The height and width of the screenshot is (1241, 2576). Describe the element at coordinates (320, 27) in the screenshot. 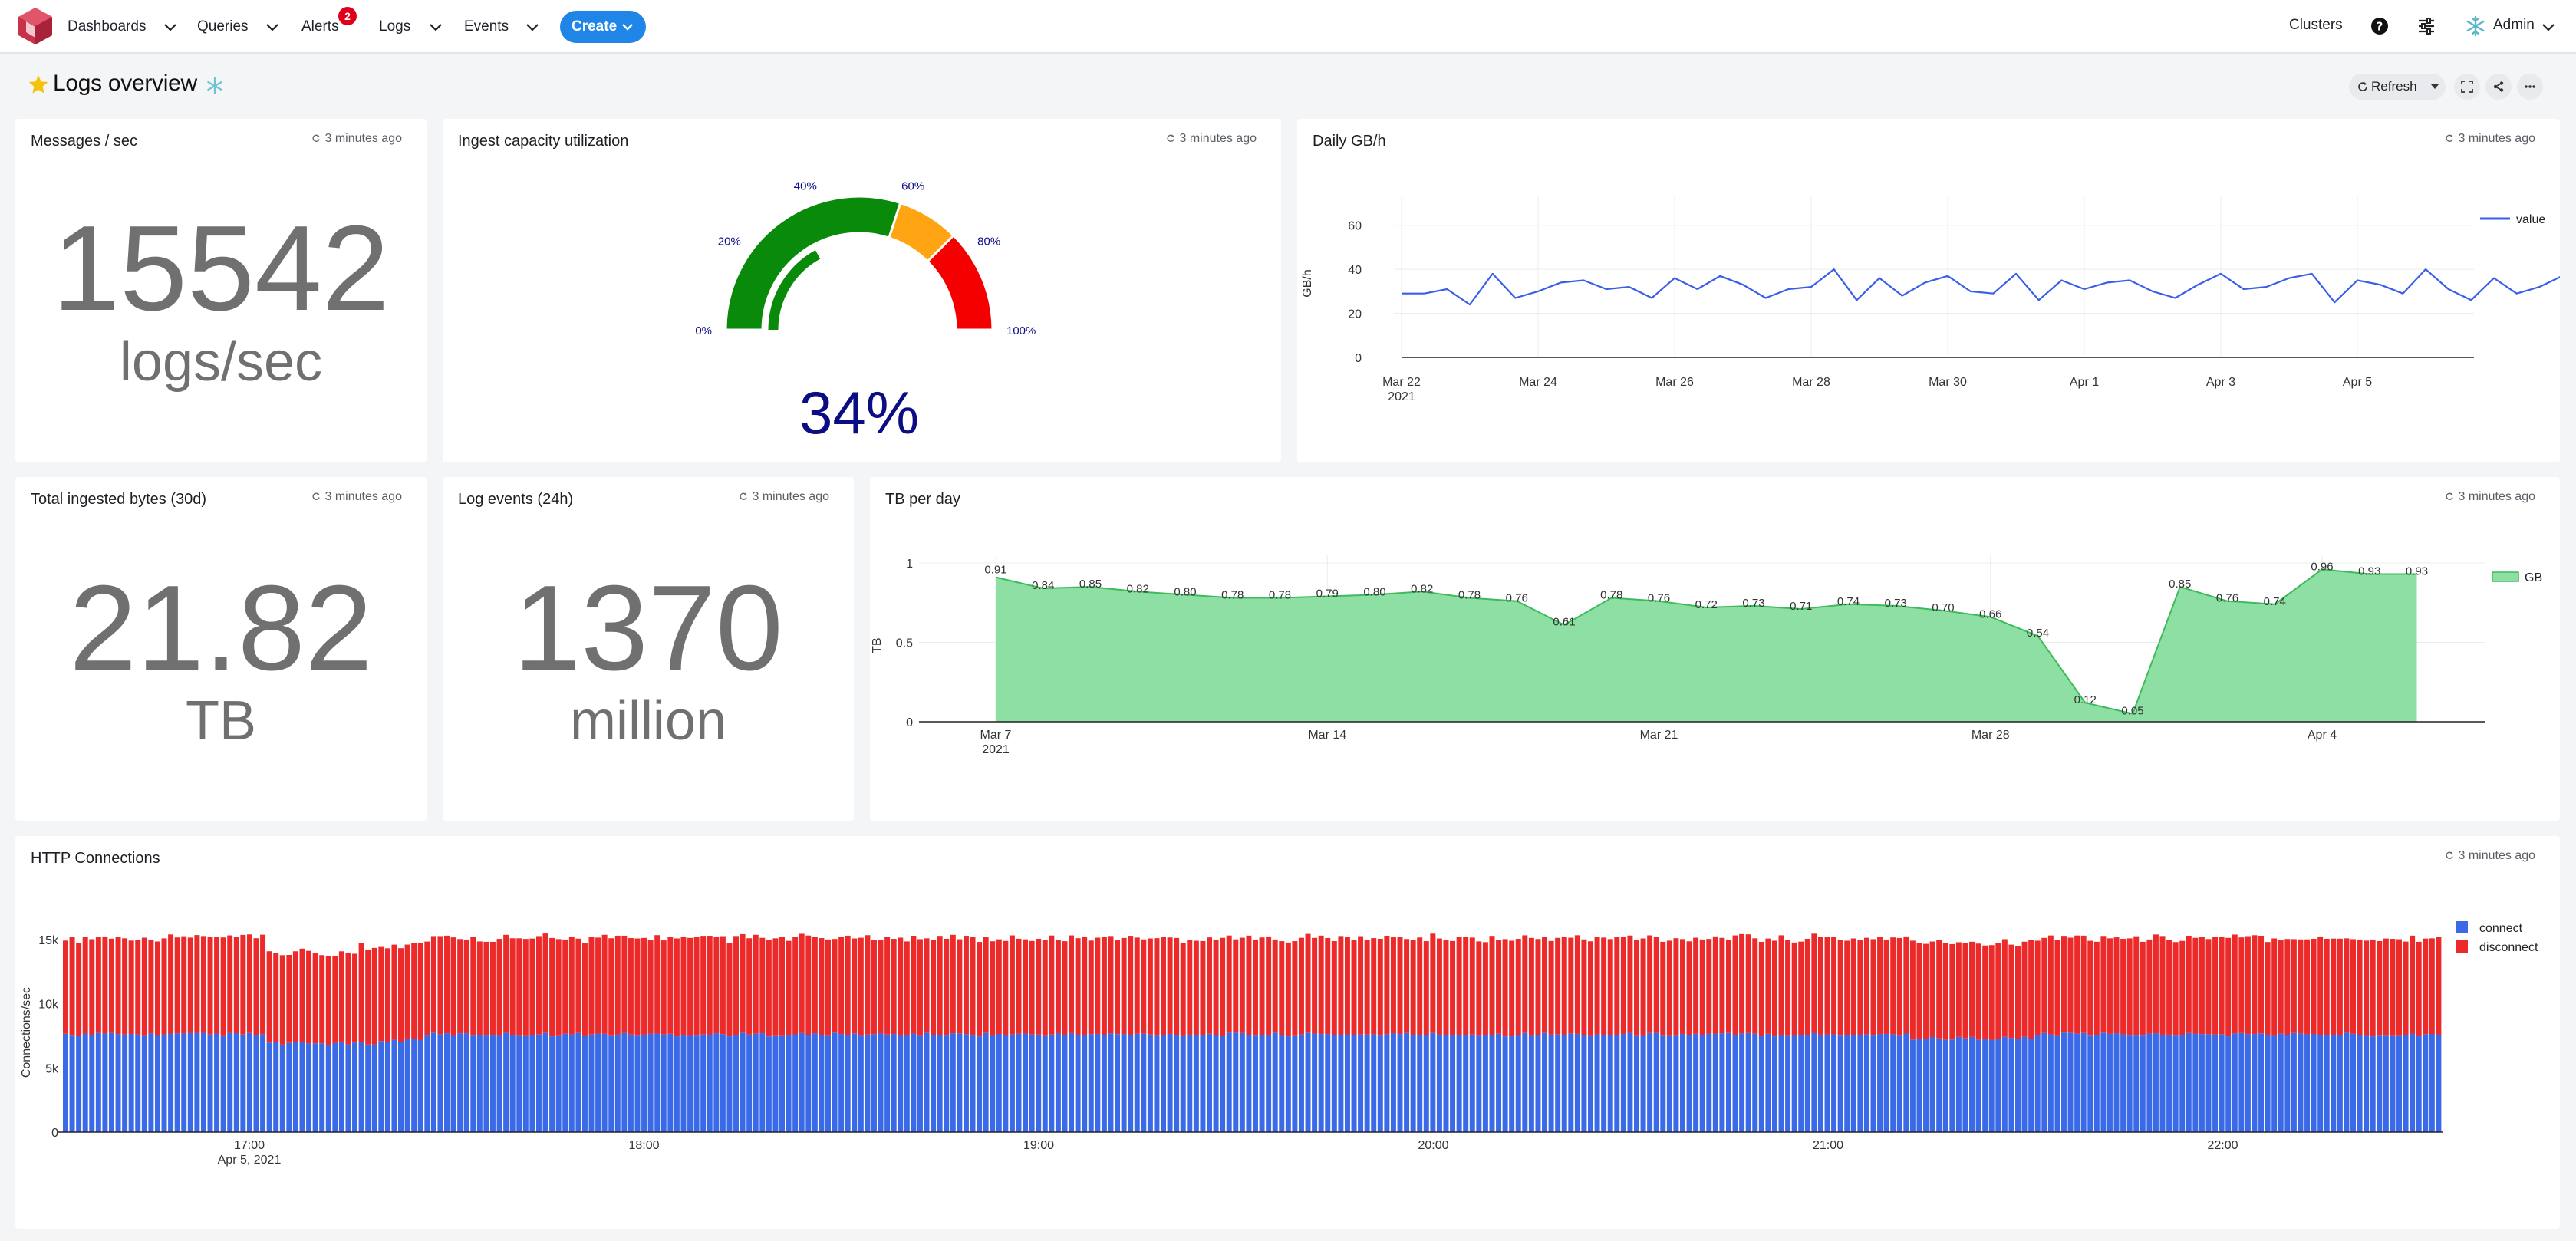

I see `nav-alerts: Alerts` at that location.